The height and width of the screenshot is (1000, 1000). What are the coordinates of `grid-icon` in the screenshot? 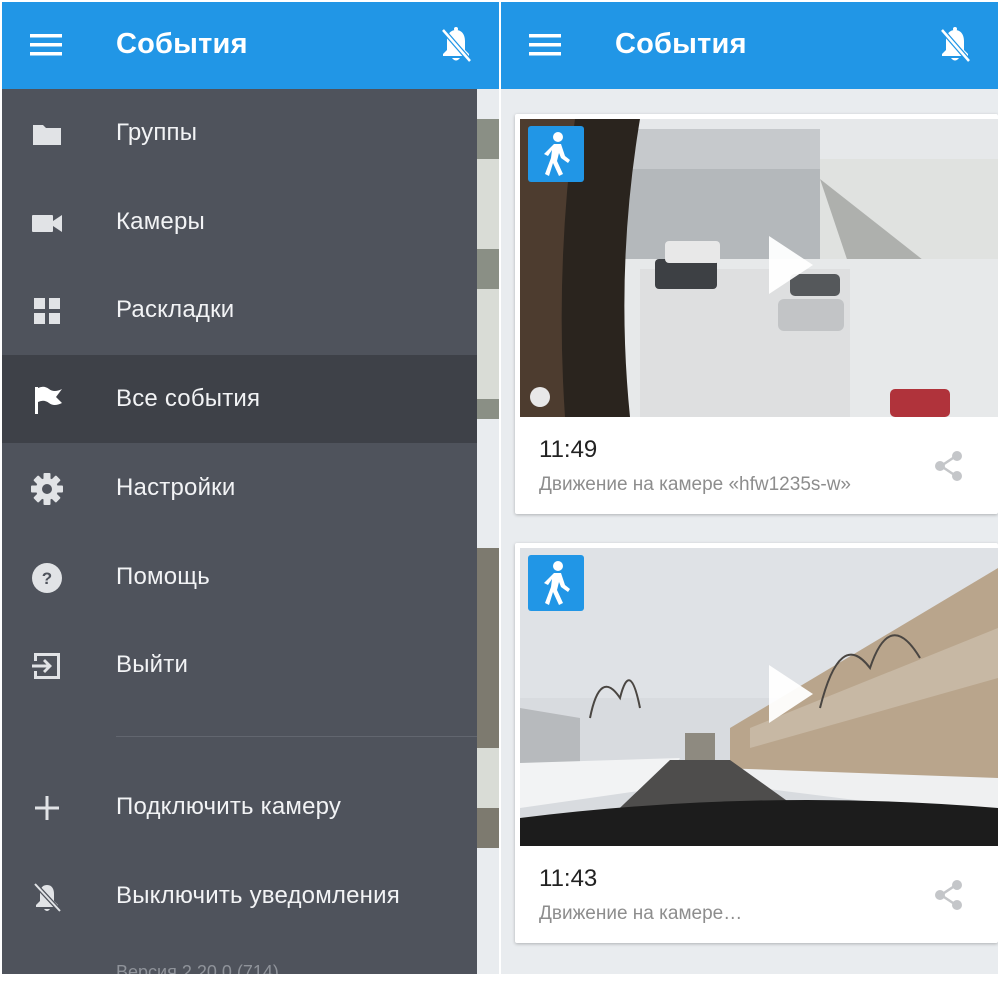 It's located at (47, 311).